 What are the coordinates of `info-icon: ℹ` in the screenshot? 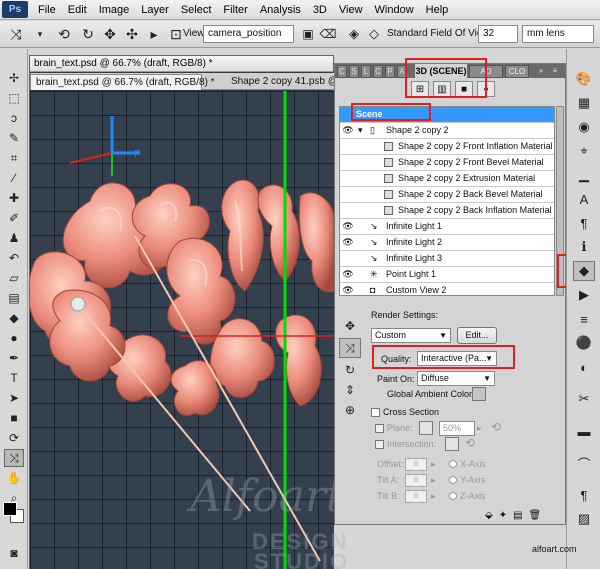 It's located at (584, 247).